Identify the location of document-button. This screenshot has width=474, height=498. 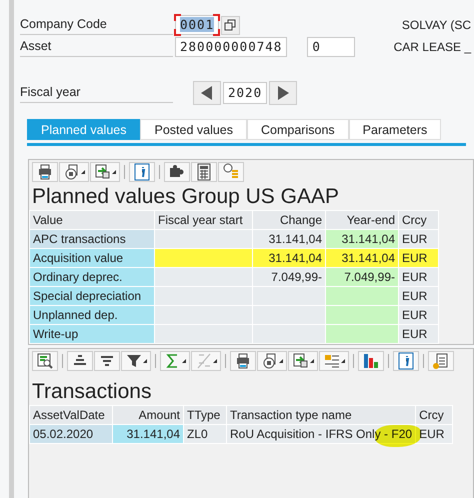
(441, 361).